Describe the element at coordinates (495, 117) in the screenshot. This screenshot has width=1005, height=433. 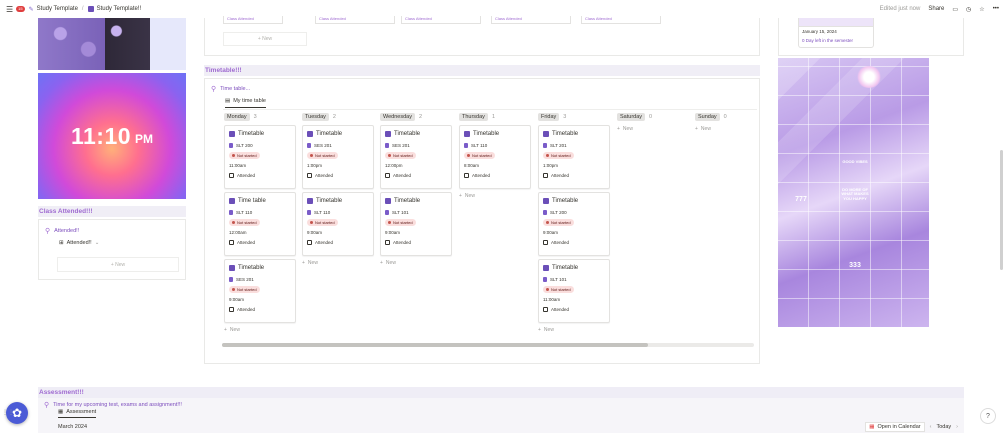
I see `column-header: Thursday 1` at that location.